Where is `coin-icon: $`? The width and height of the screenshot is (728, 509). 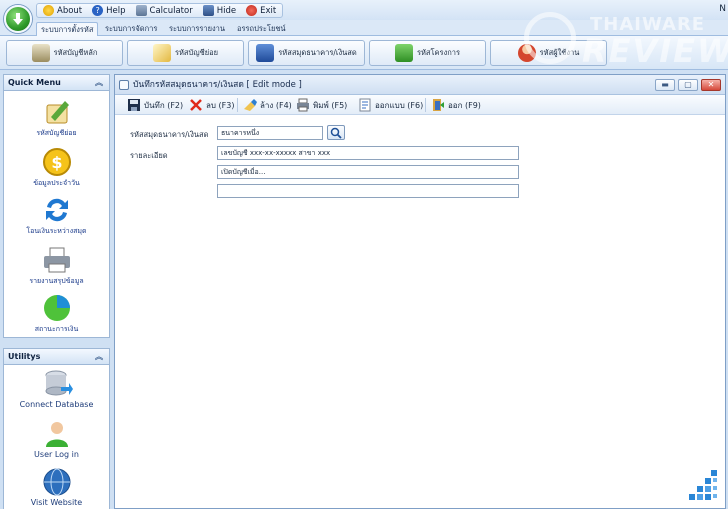
coin-icon: $ is located at coordinates (57, 162).